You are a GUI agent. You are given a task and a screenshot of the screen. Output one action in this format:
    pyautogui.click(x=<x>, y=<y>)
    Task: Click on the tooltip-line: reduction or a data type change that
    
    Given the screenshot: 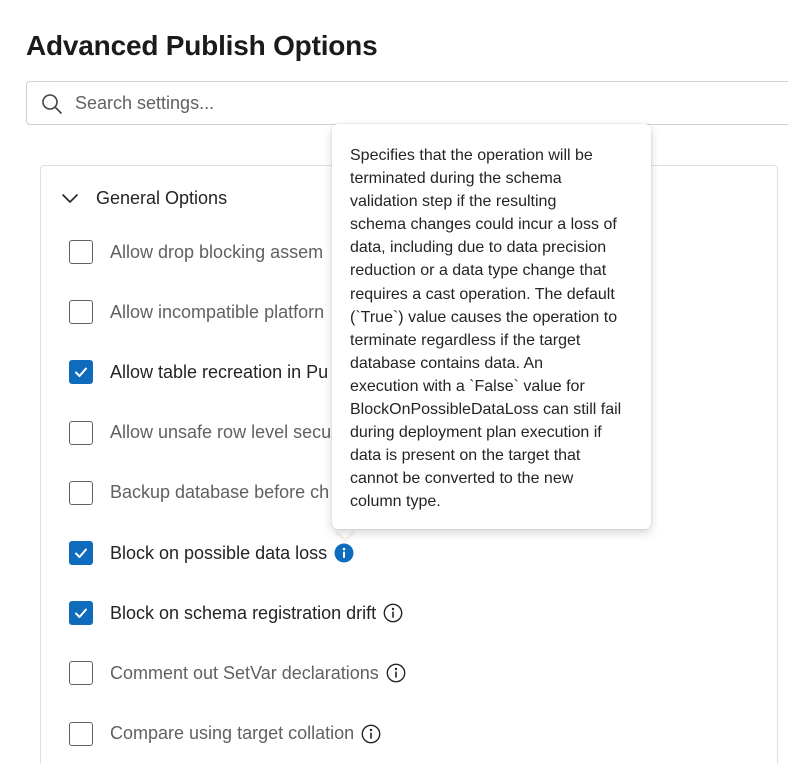 What is the action you would take?
    pyautogui.click(x=478, y=271)
    